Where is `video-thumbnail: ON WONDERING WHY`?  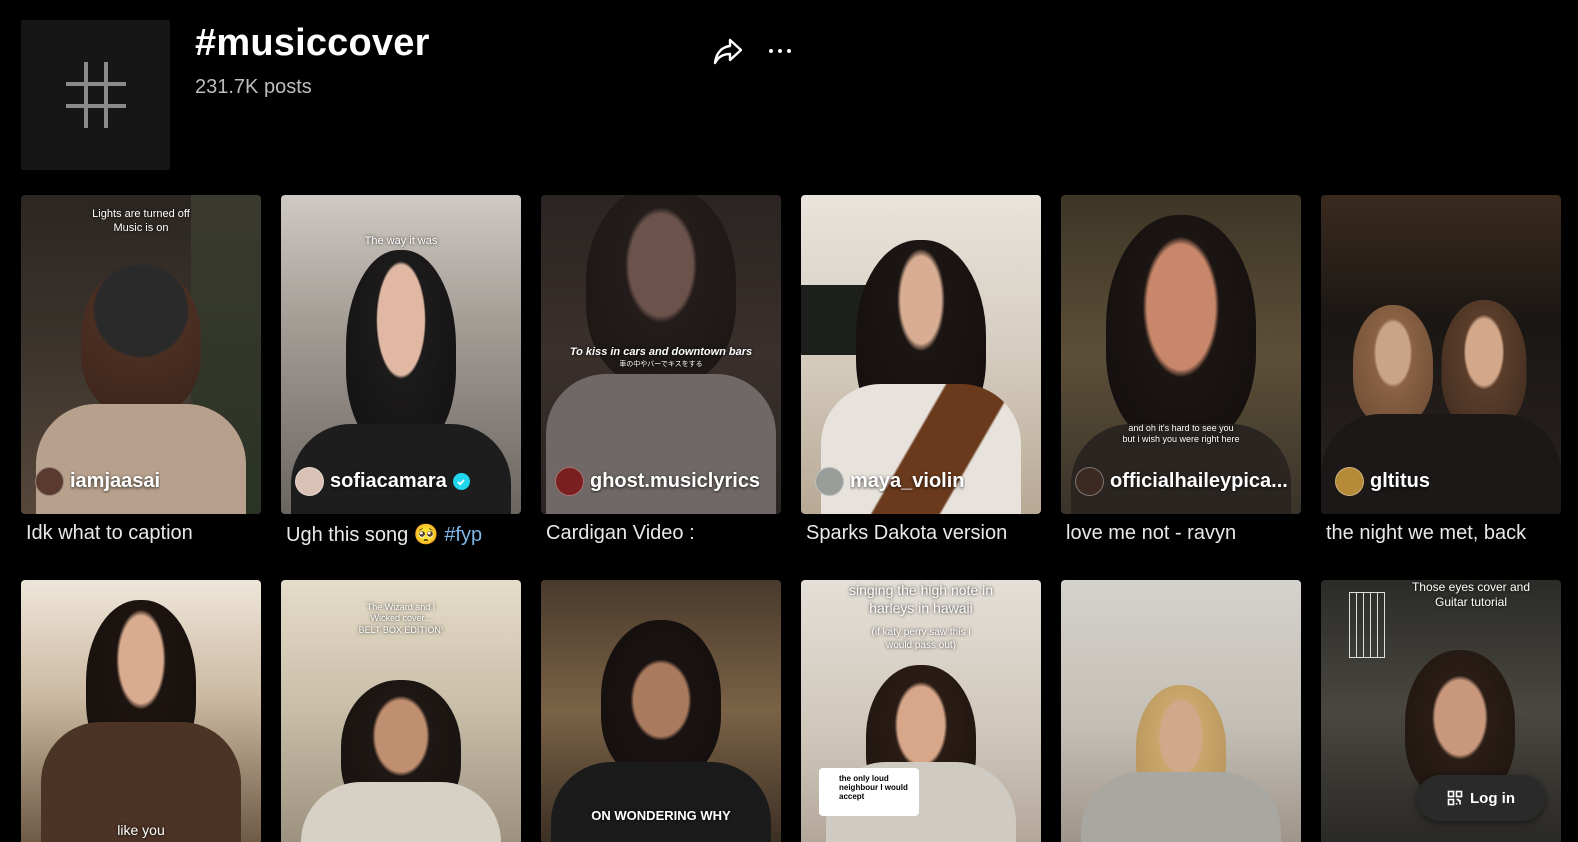
video-thumbnail: ON WONDERING WHY is located at coordinates (661, 711).